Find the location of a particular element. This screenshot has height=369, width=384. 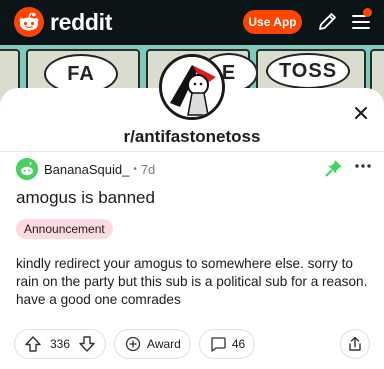

pencil-icon is located at coordinates (327, 22).